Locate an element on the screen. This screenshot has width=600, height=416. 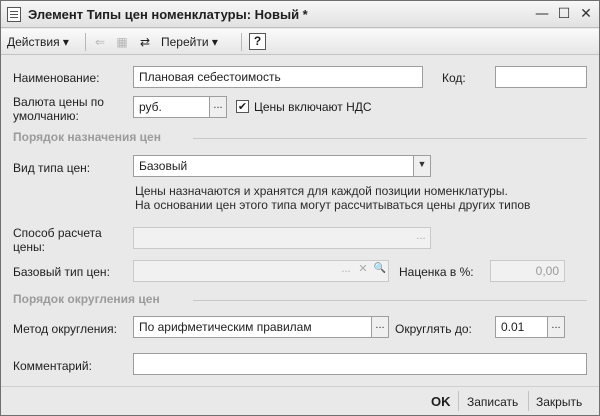
code-label: Код: is located at coordinates (454, 78).